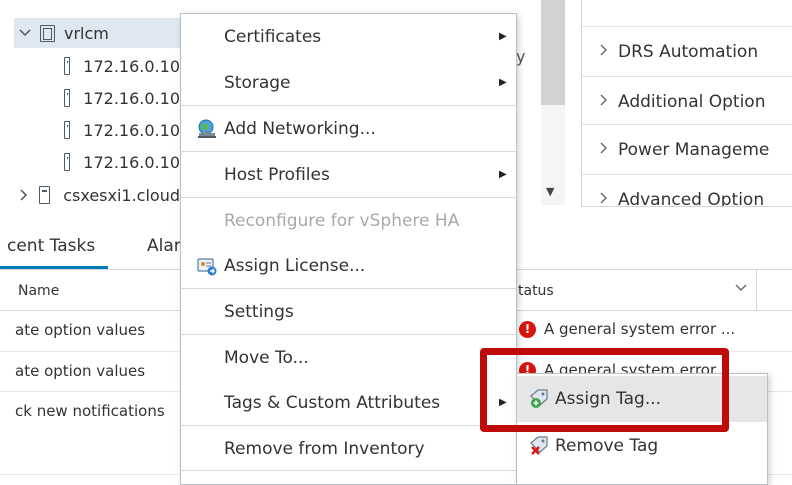  What do you see at coordinates (273, 36) in the screenshot?
I see `menu-item-label: Certificates` at bounding box center [273, 36].